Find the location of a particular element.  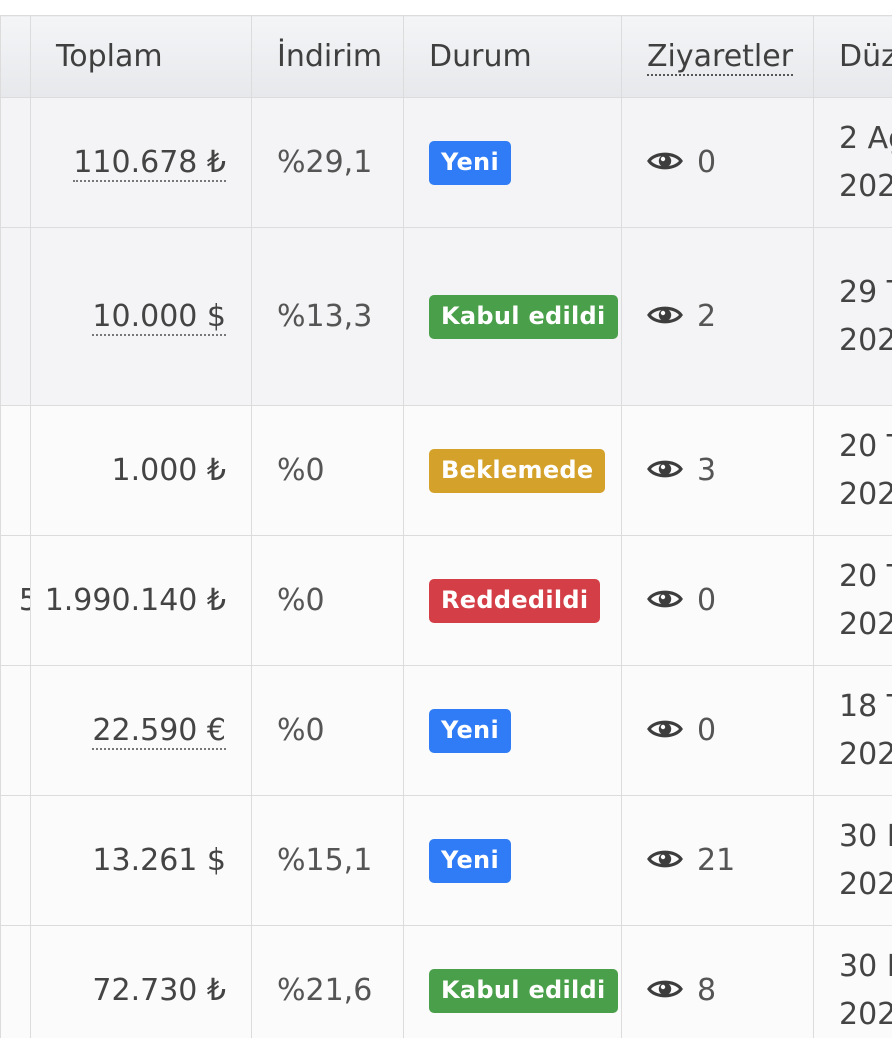

total-cell: 13.261 $ is located at coordinates (141, 860).